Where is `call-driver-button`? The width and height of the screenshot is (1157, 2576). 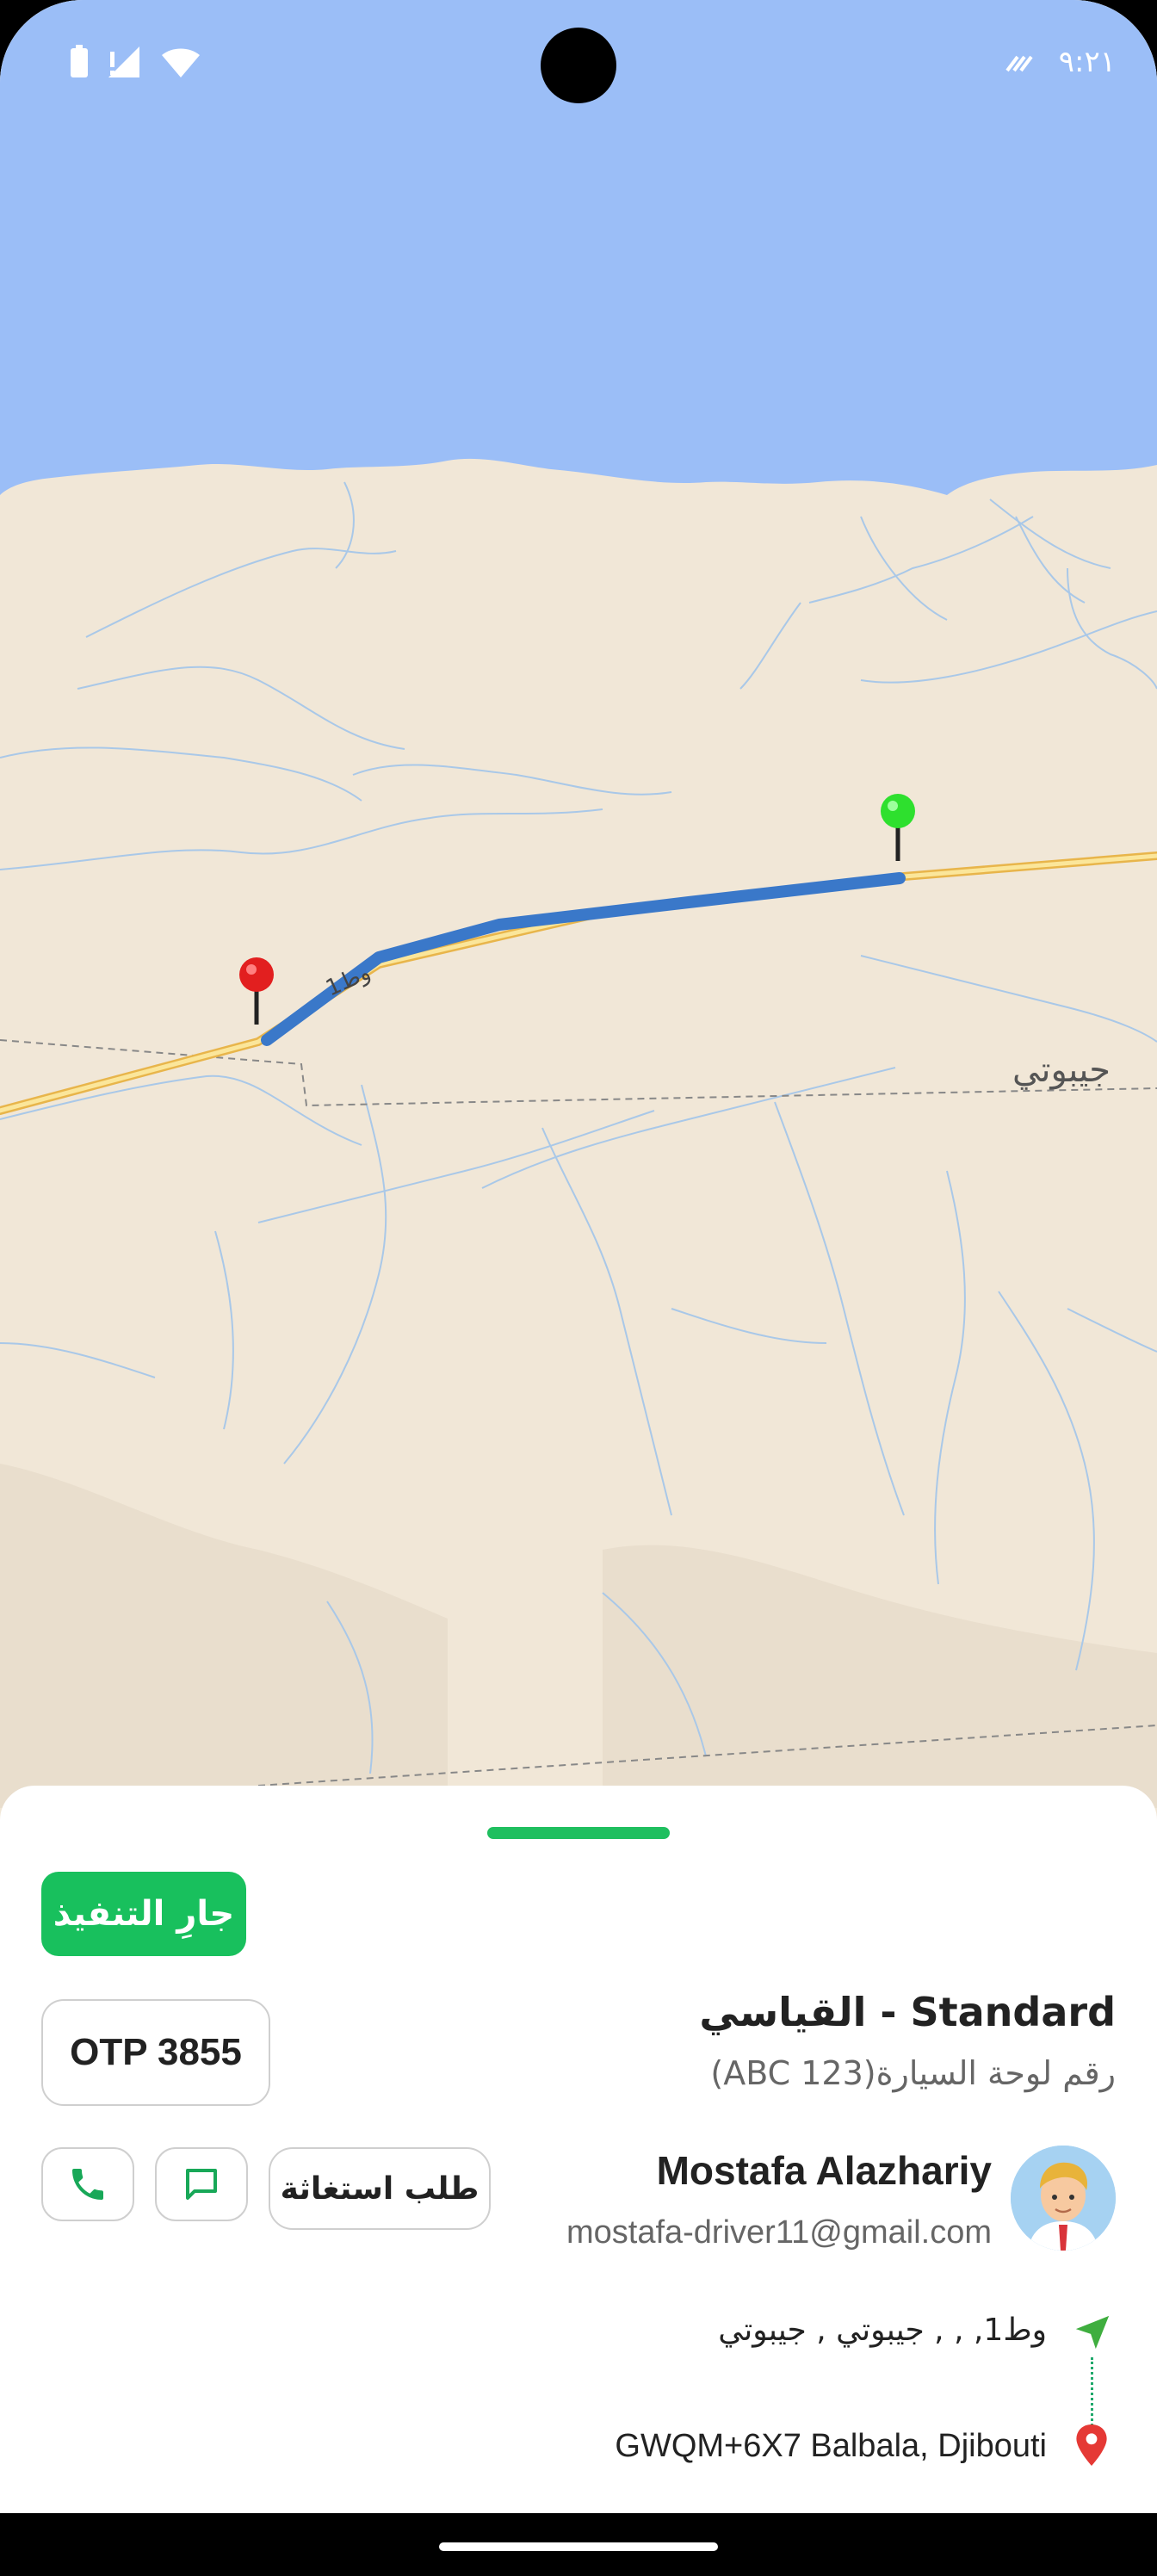 call-driver-button is located at coordinates (88, 2184).